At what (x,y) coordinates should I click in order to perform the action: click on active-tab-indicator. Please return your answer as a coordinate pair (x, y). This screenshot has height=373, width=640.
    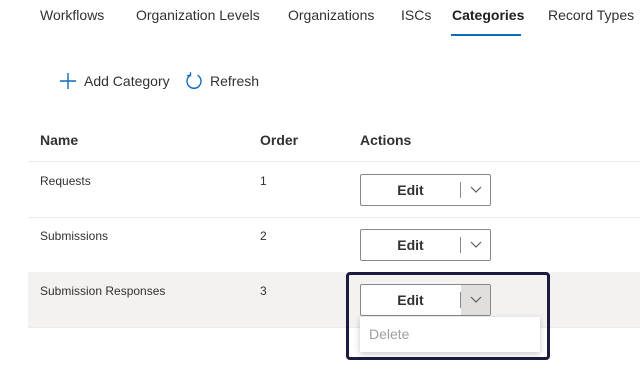
    Looking at the image, I should click on (486, 35).